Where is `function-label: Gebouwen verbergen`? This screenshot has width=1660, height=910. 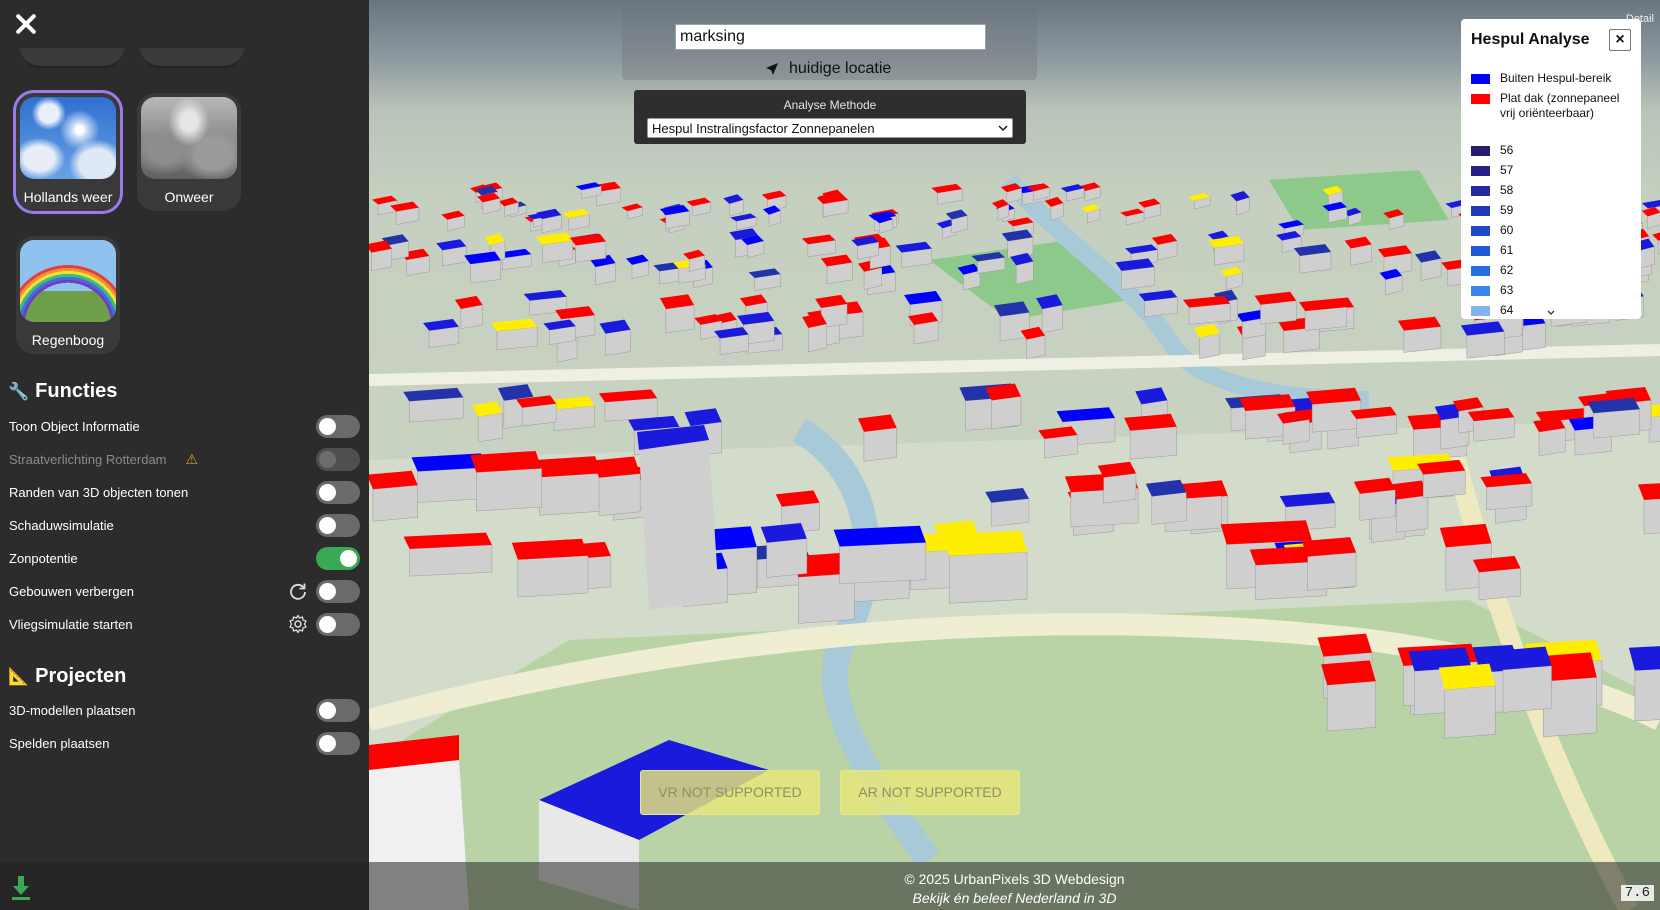 function-label: Gebouwen verbergen is located at coordinates (72, 591).